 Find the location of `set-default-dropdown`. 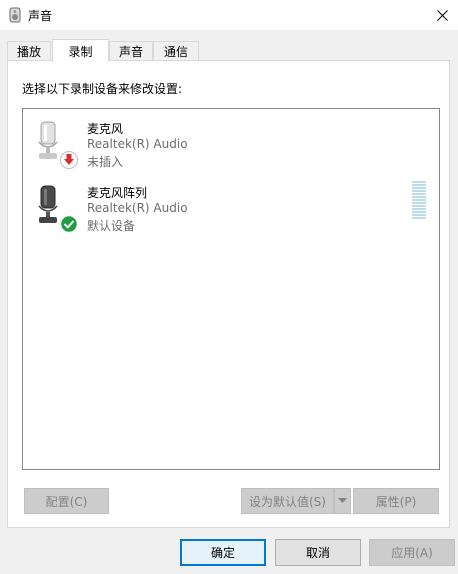

set-default-dropdown is located at coordinates (342, 501).